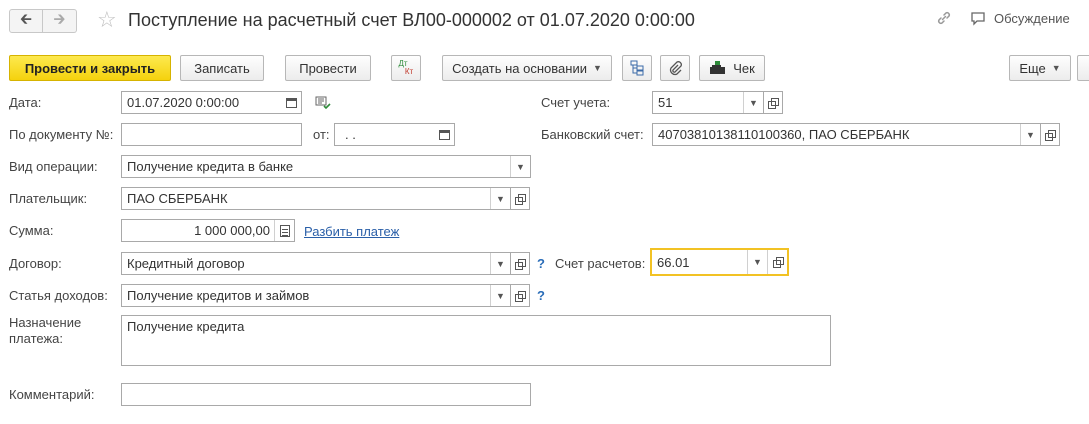 The width and height of the screenshot is (1089, 424). I want to click on income-item-select: Получение кредитов и займов ▼, so click(316, 295).